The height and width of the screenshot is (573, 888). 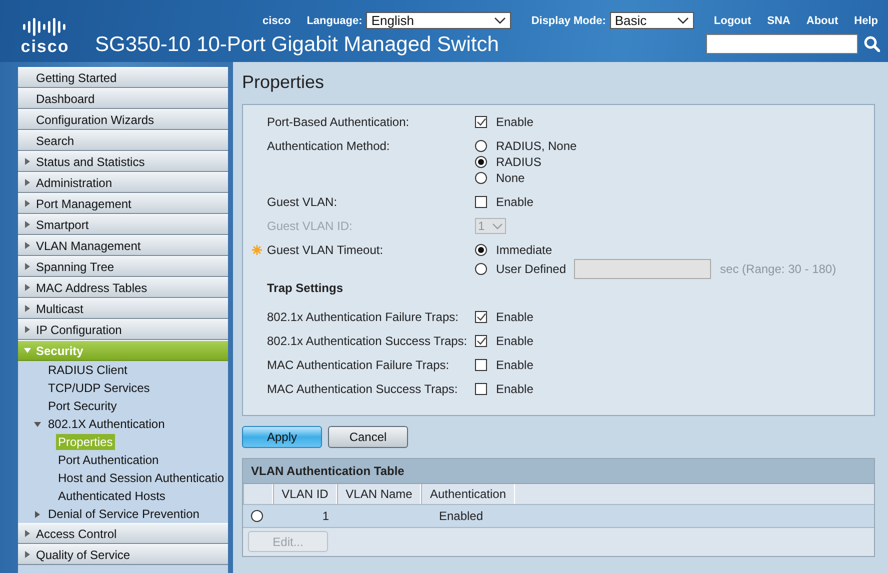 What do you see at coordinates (123, 203) in the screenshot?
I see `sidebar-item: Port Management` at bounding box center [123, 203].